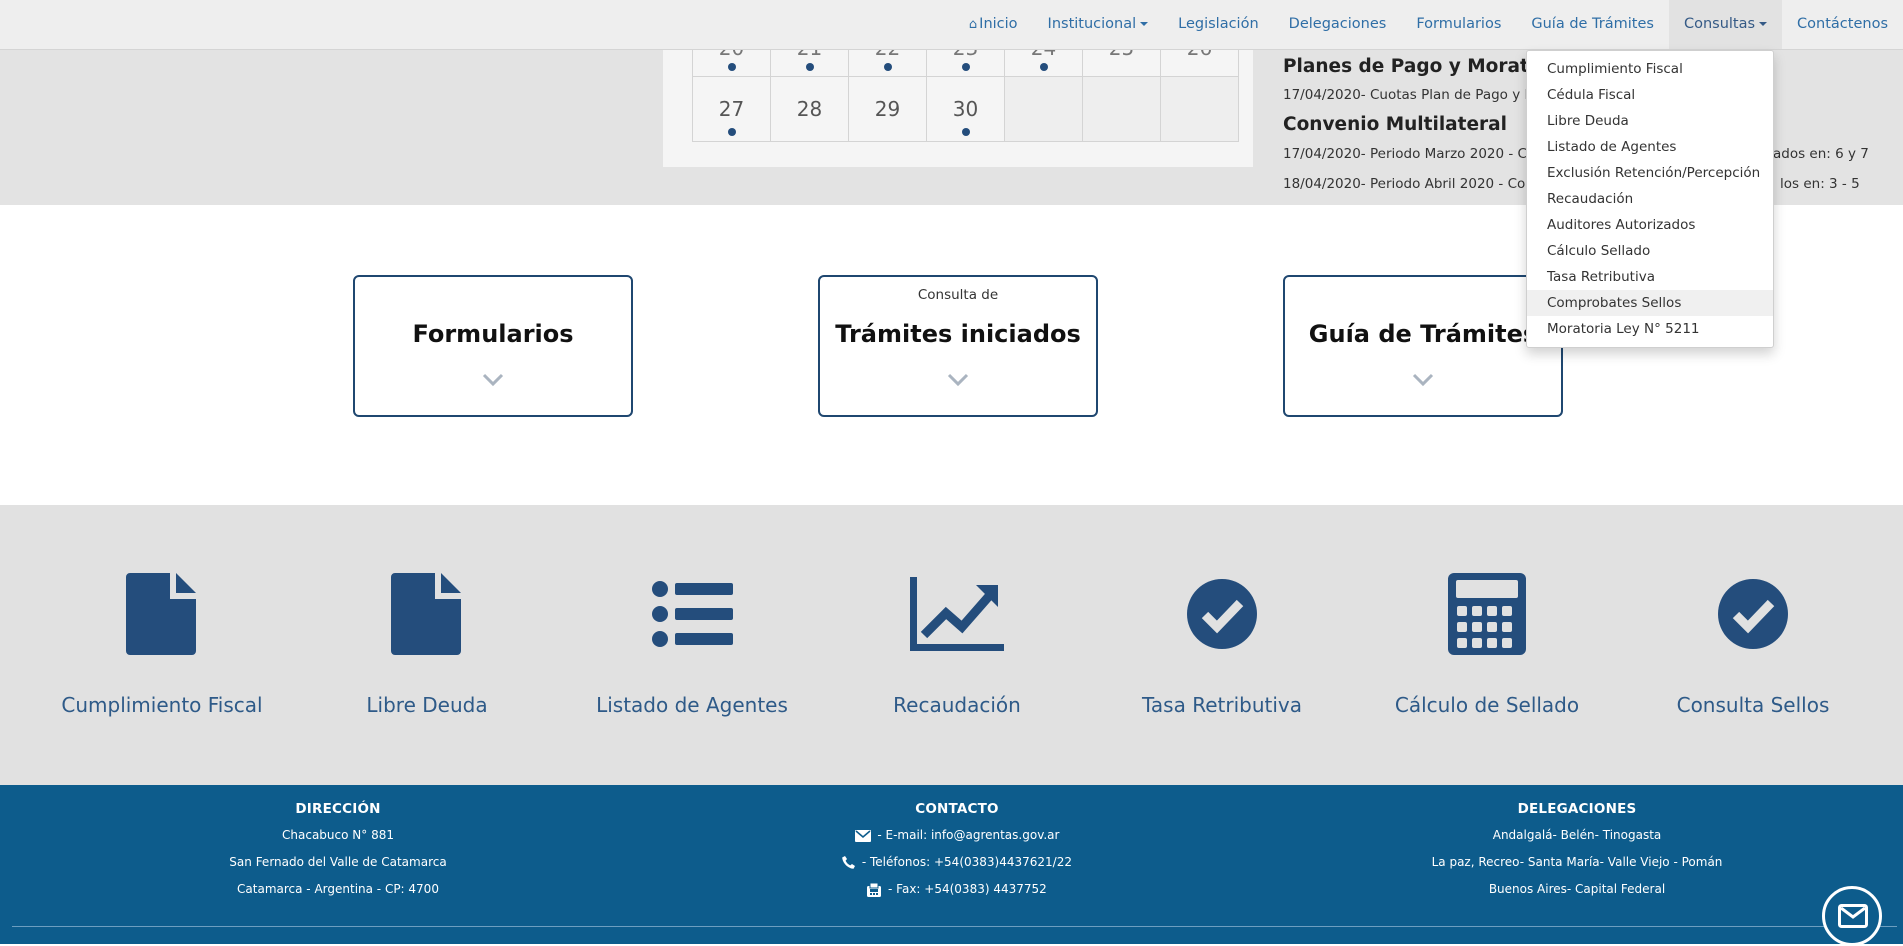 The height and width of the screenshot is (946, 1903). Describe the element at coordinates (809, 56) in the screenshot. I see `calendar-day: 21` at that location.